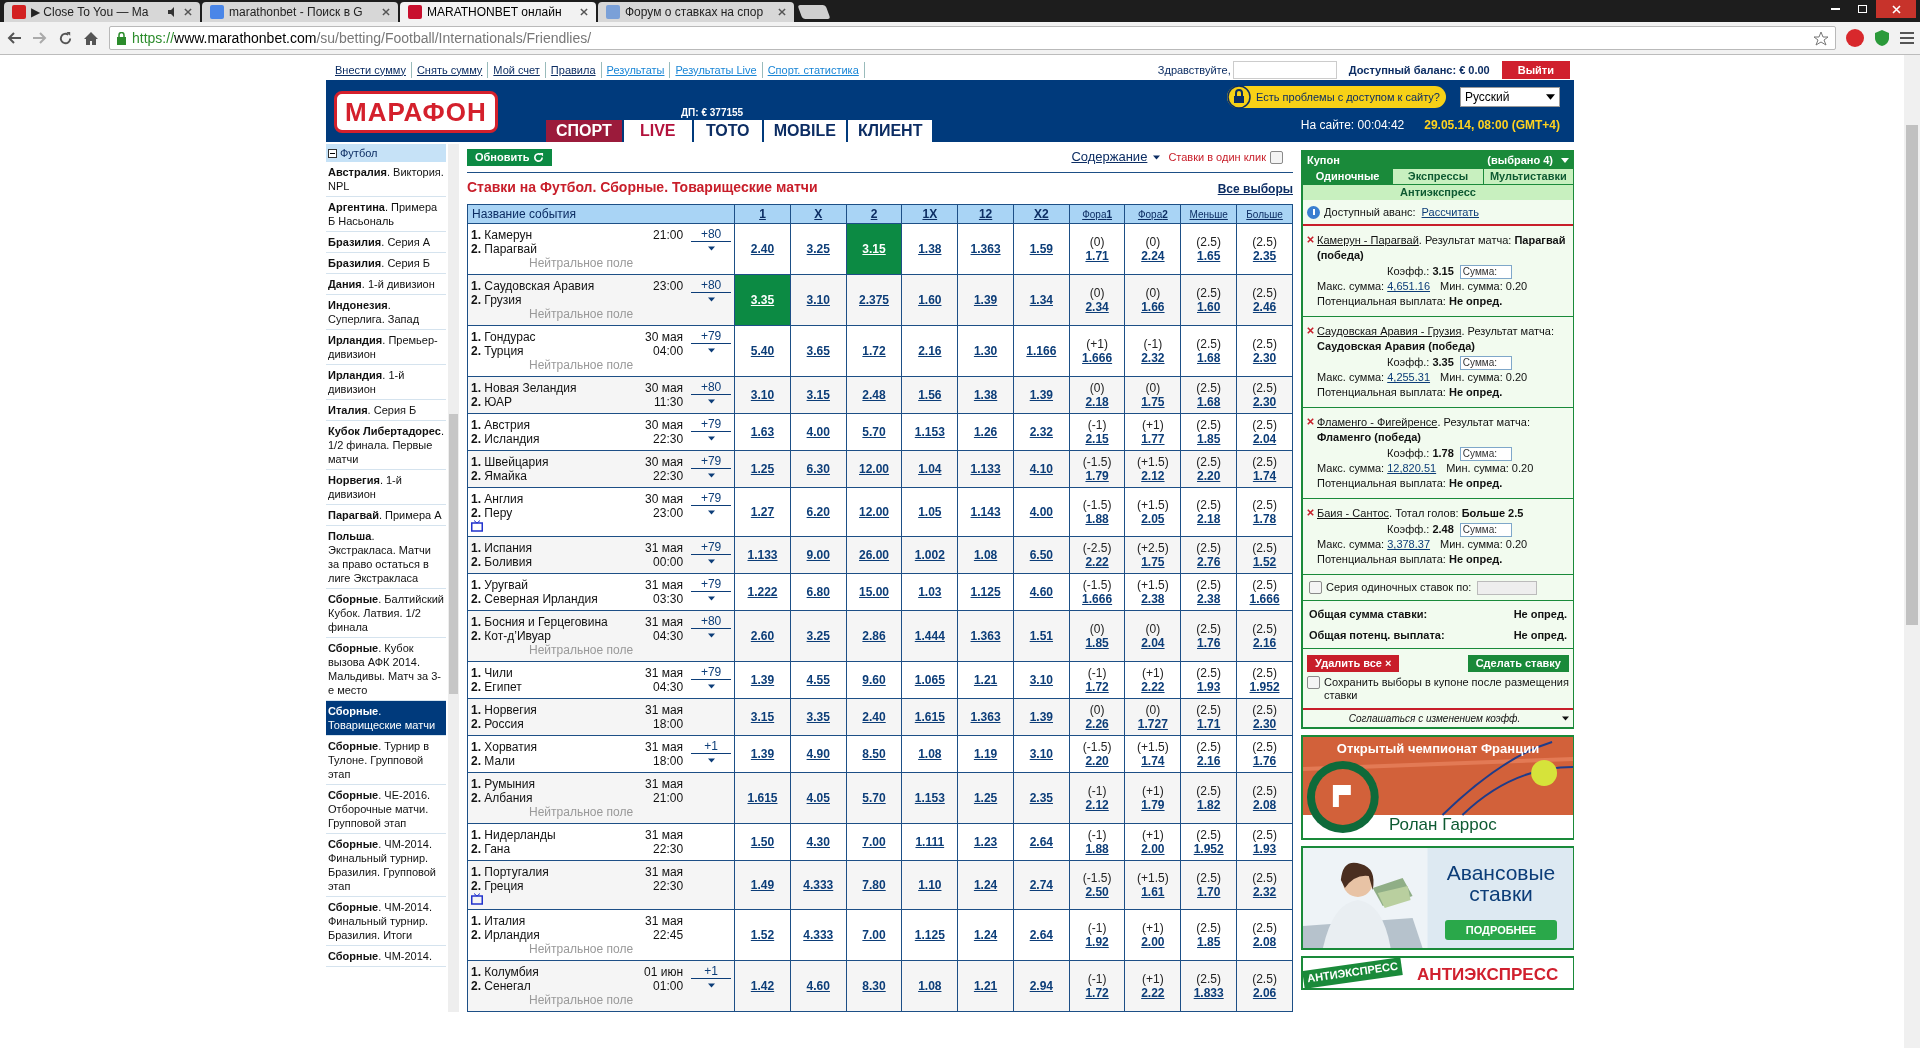  What do you see at coordinates (818, 754) in the screenshot?
I see `odds-cell: 4.90` at bounding box center [818, 754].